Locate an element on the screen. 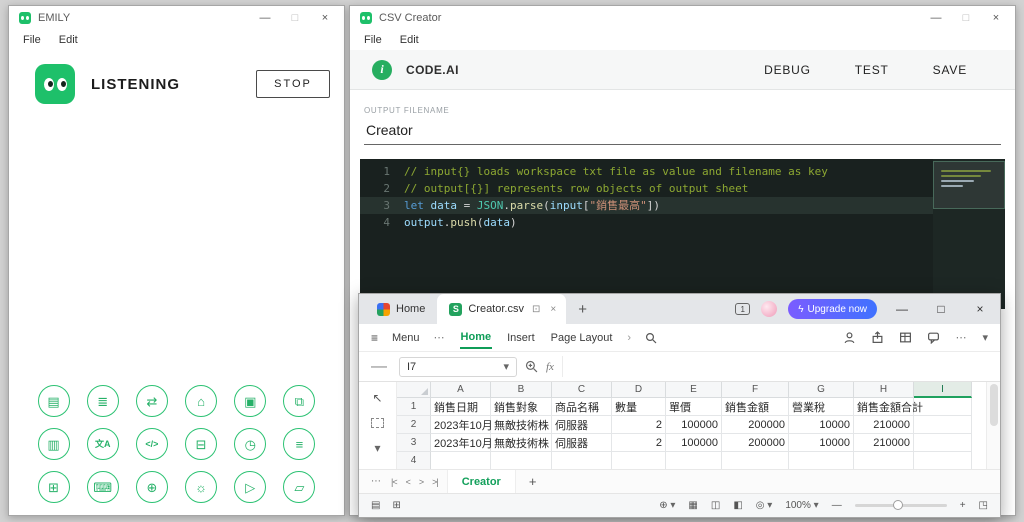 The width and height of the screenshot is (1024, 522). tab-close-icon: × is located at coordinates (553, 309).